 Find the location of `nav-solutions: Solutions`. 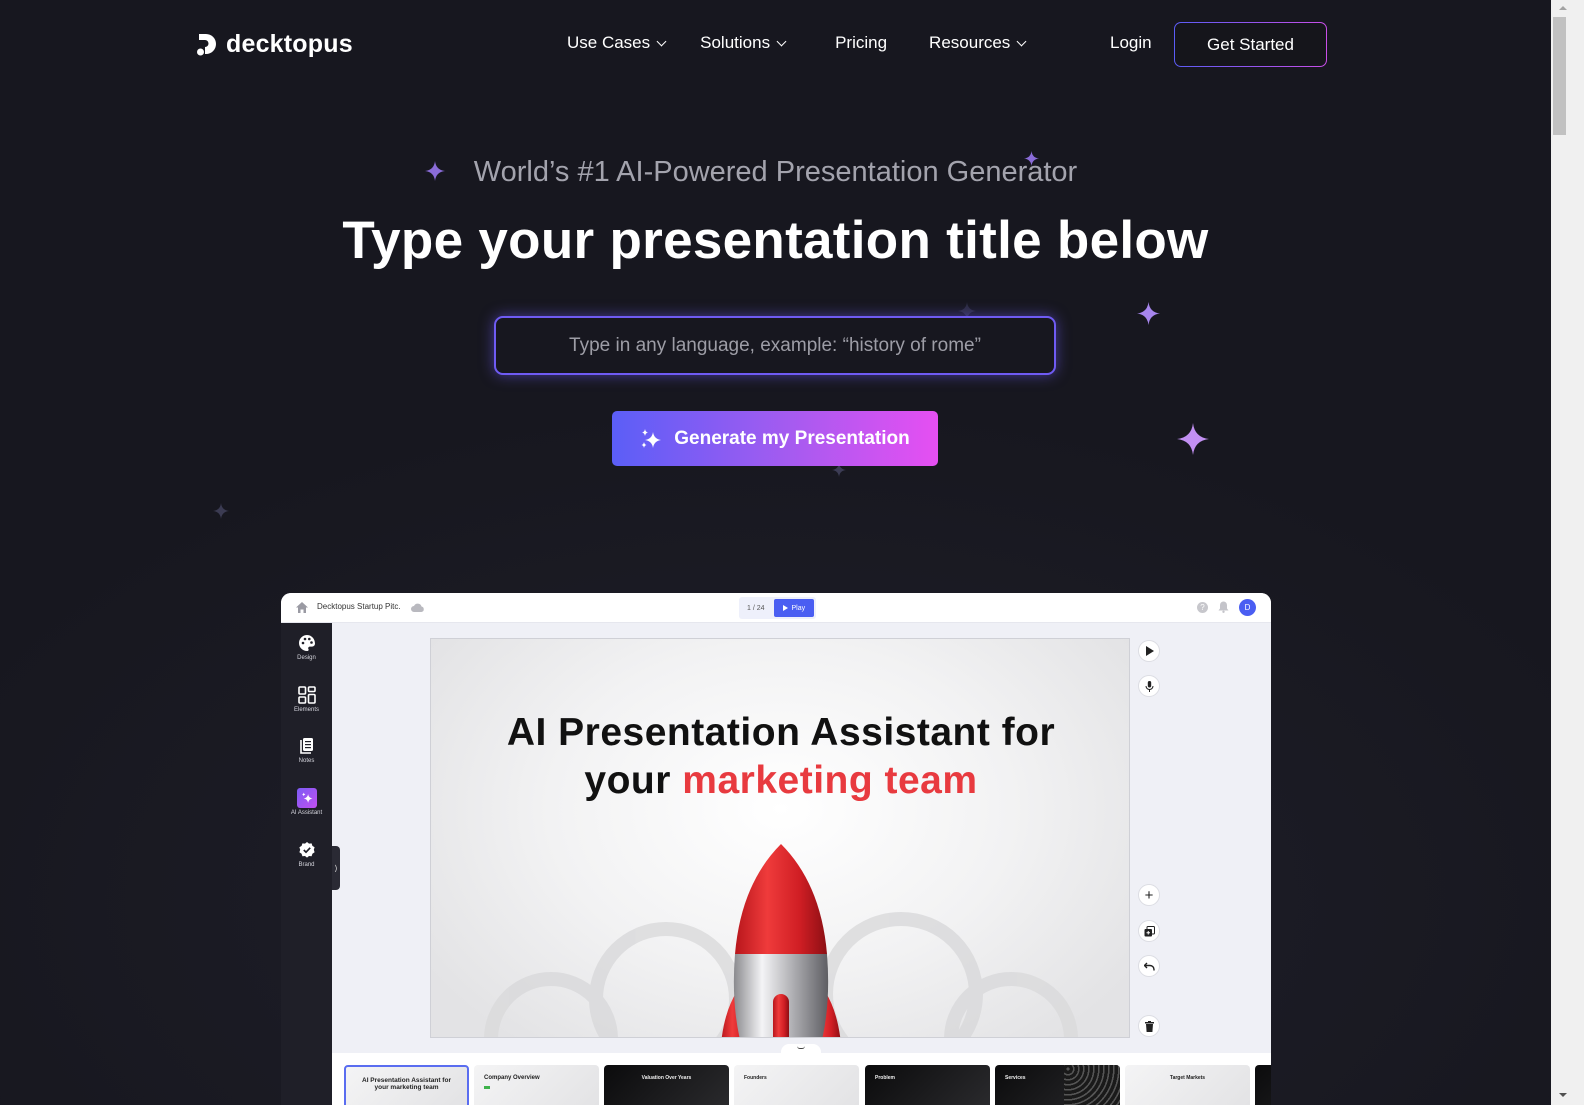

nav-solutions: Solutions is located at coordinates (743, 43).